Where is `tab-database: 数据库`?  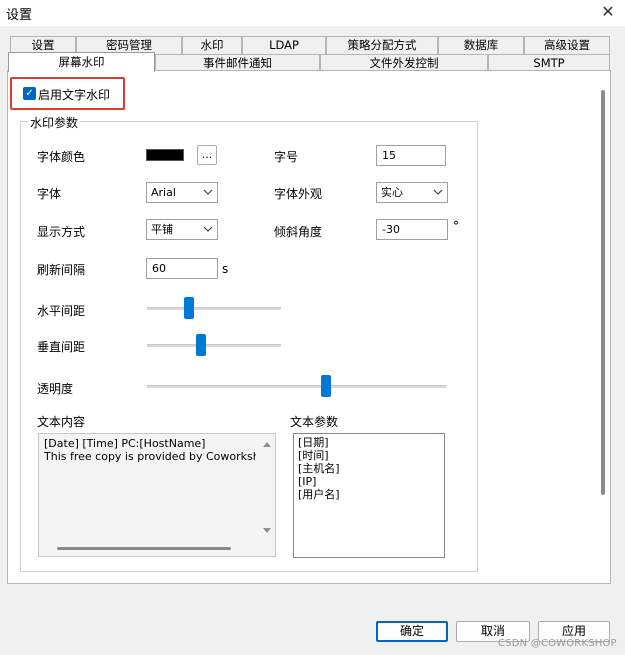
tab-database: 数据库 is located at coordinates (481, 45).